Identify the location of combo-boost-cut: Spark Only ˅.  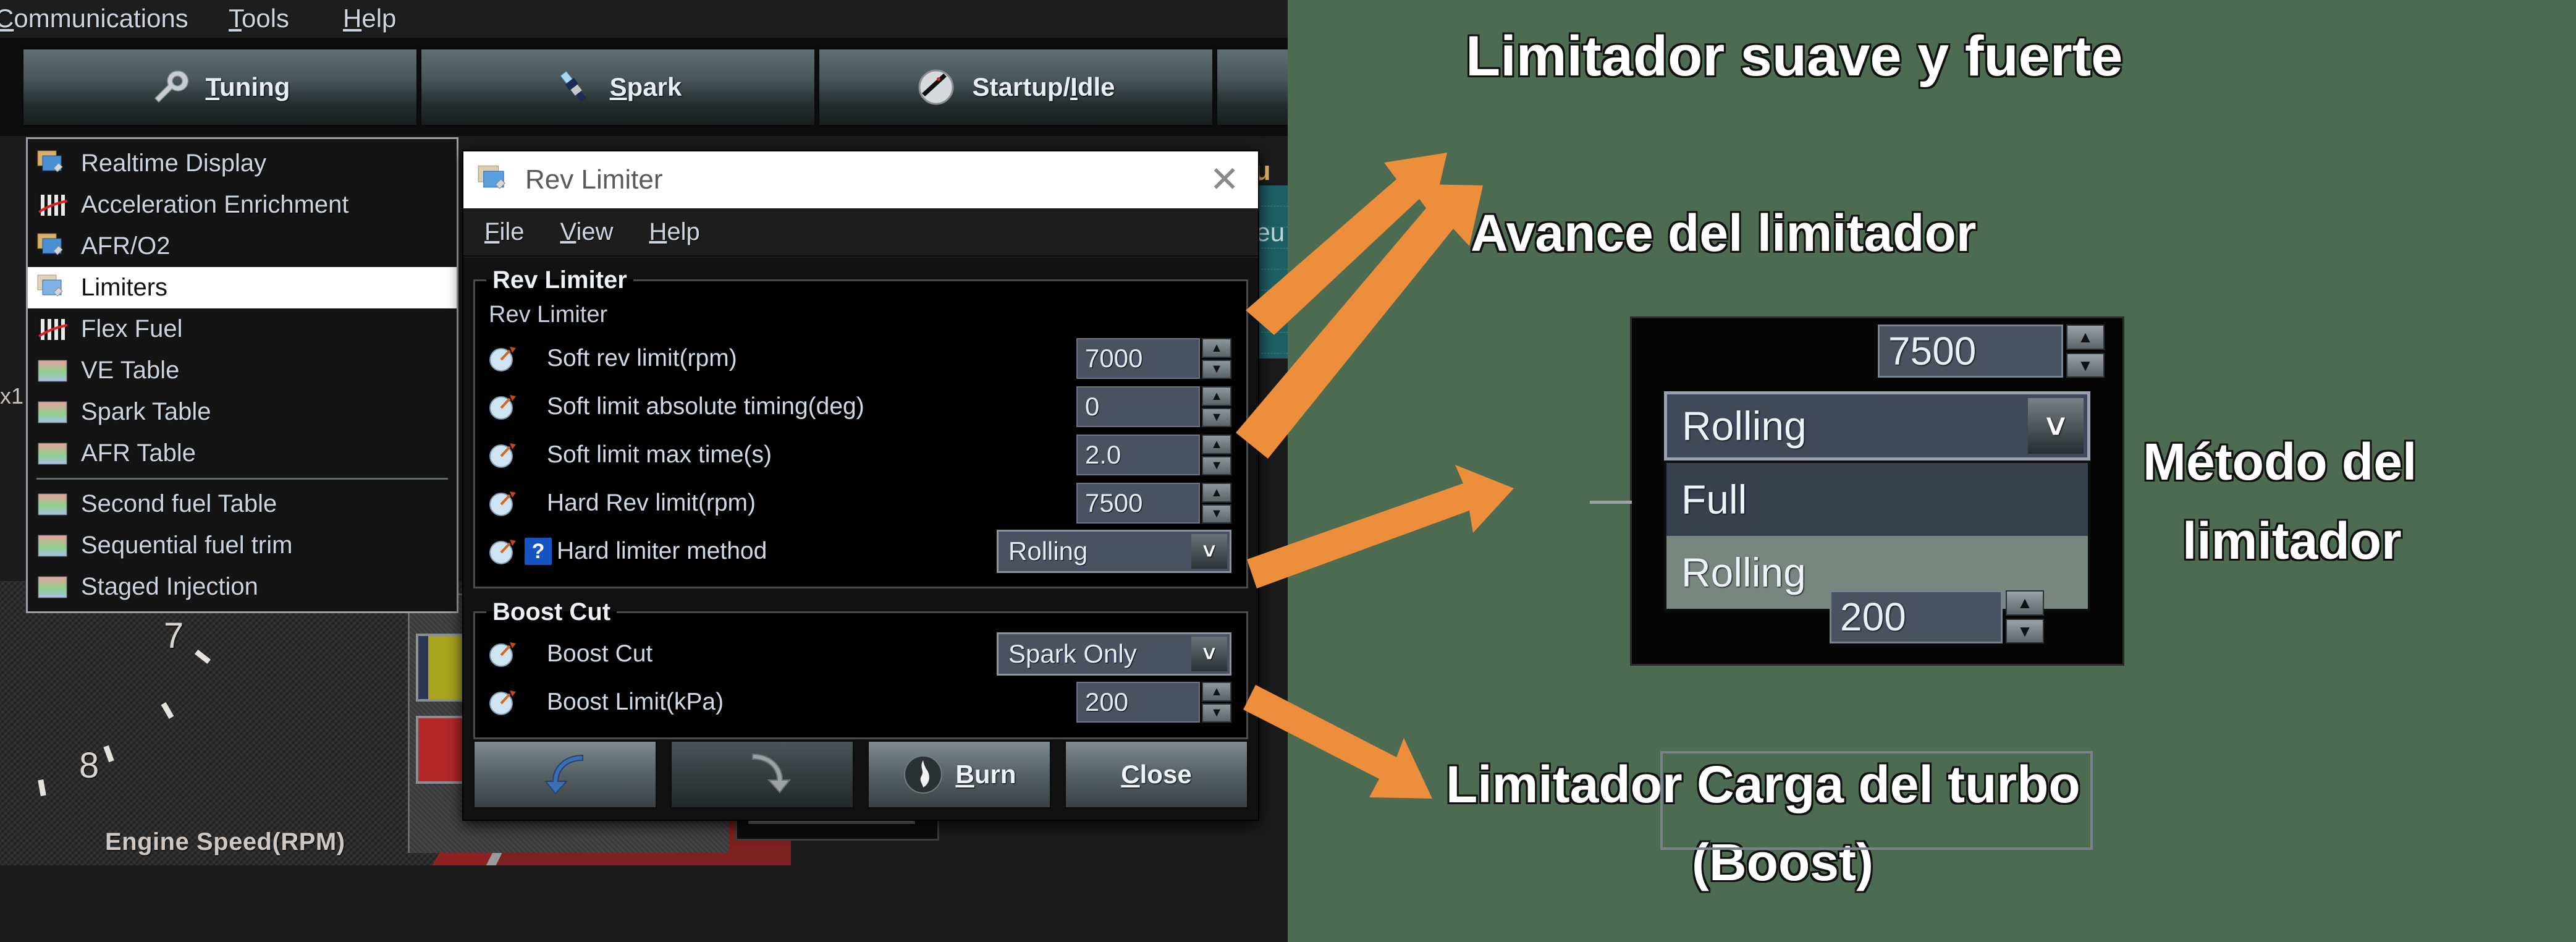
(1114, 654).